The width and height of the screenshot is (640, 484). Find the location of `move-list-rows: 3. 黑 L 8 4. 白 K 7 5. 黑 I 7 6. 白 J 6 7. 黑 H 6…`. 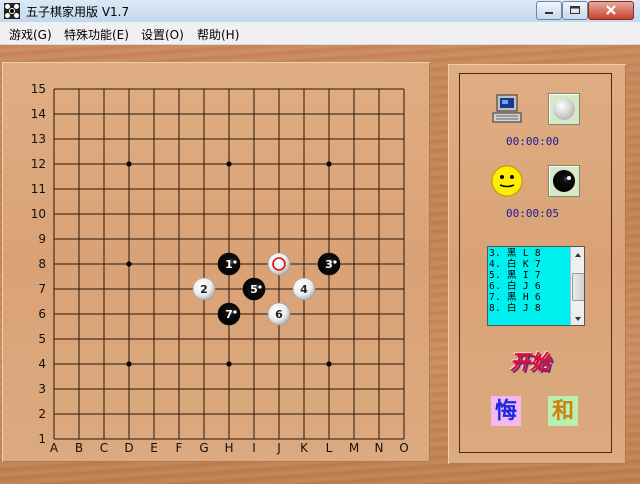

move-list-rows: 3. 黑 L 8 4. 白 K 7 5. 黑 I 7 6. 白 J 6 7. 黑 H 6… is located at coordinates (529, 281).